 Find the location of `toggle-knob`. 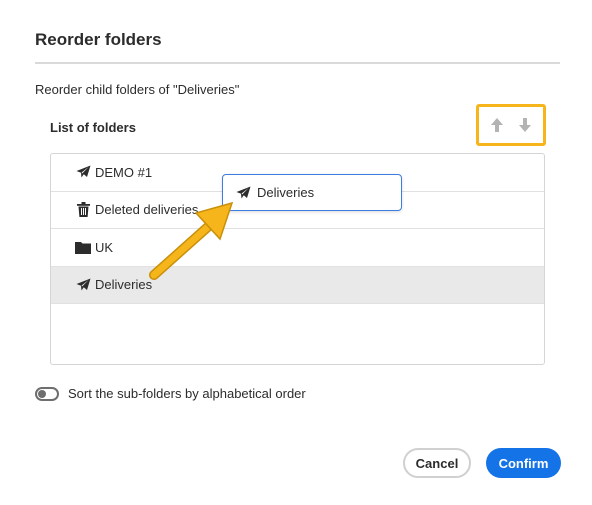

toggle-knob is located at coordinates (42, 393).